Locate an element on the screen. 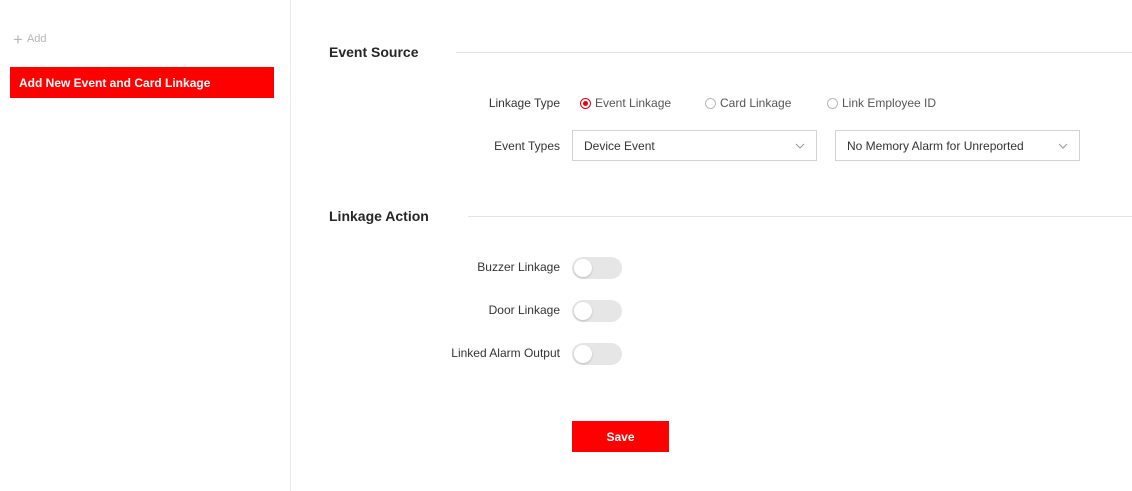 The image size is (1132, 491). radio-event-linkage-label: Event Linkage is located at coordinates (633, 103).